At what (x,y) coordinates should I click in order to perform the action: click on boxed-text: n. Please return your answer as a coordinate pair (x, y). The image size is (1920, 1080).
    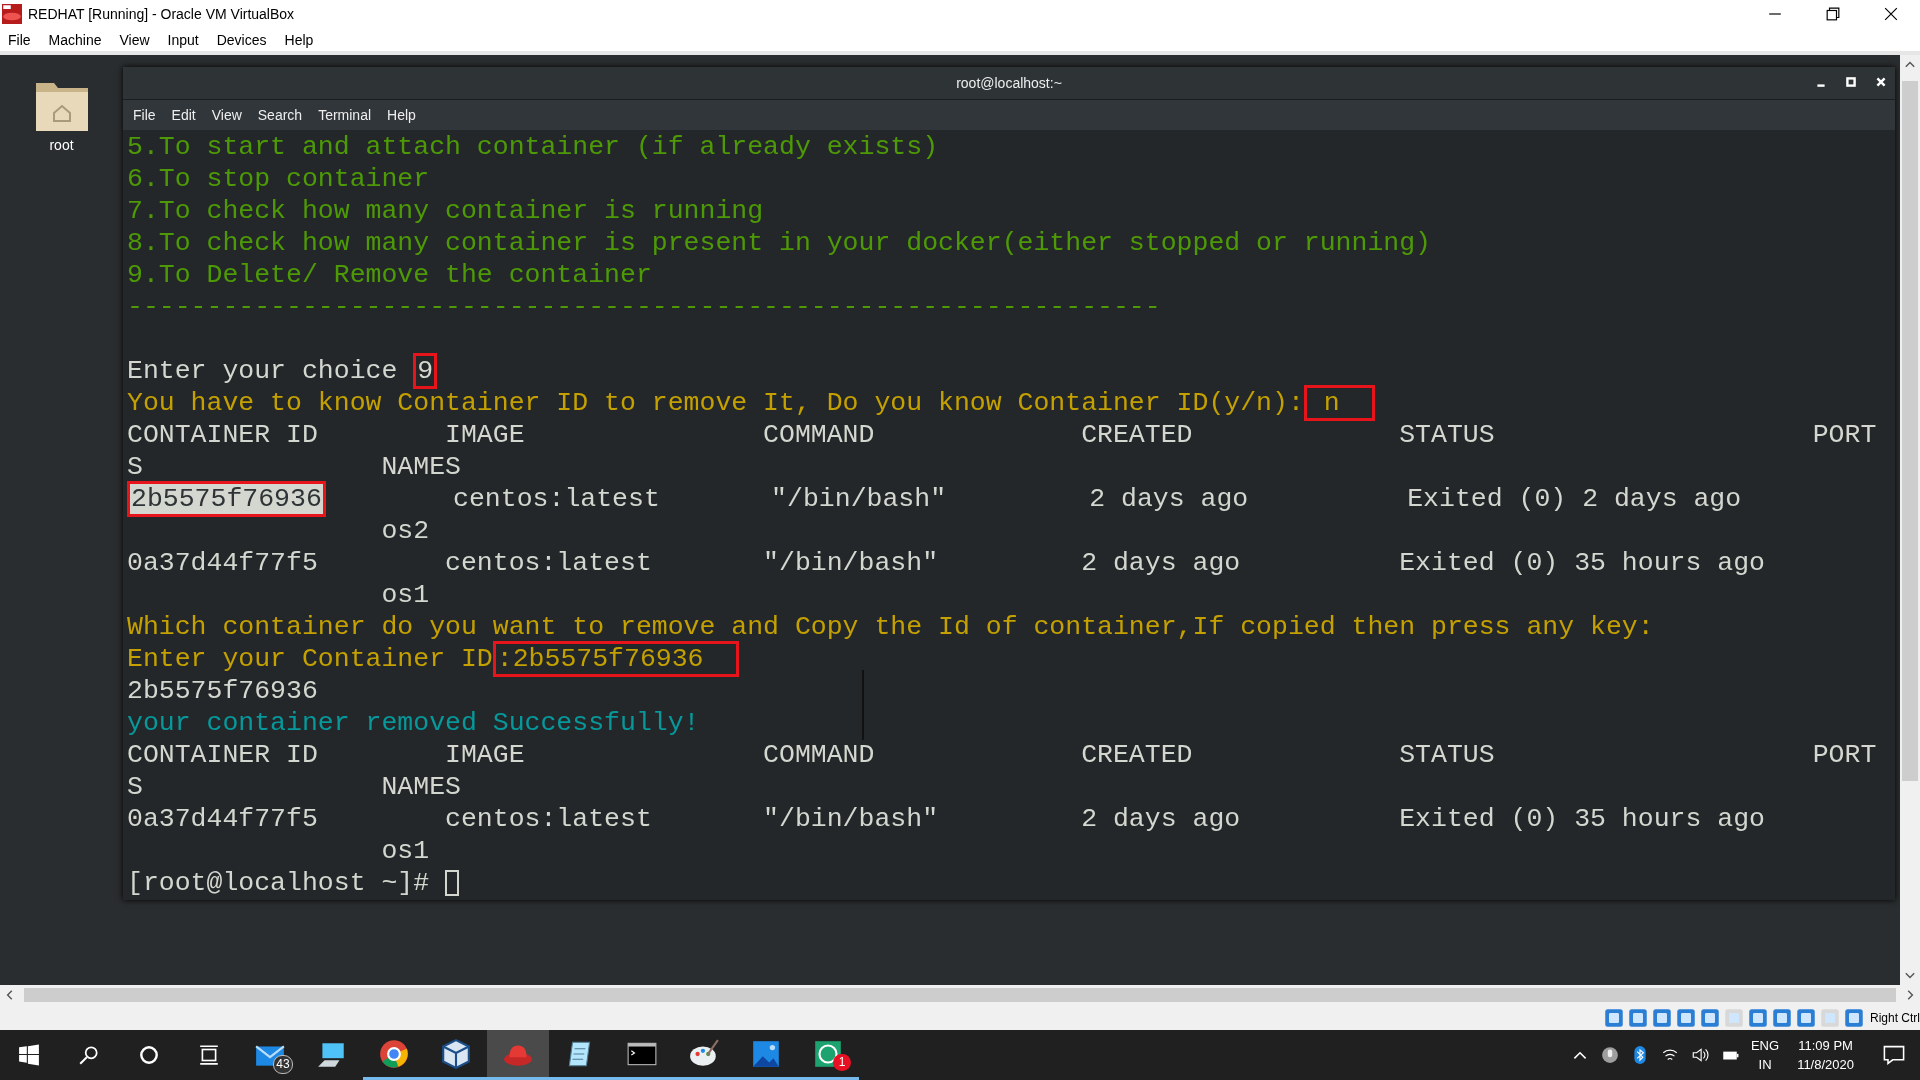
    Looking at the image, I should click on (1339, 403).